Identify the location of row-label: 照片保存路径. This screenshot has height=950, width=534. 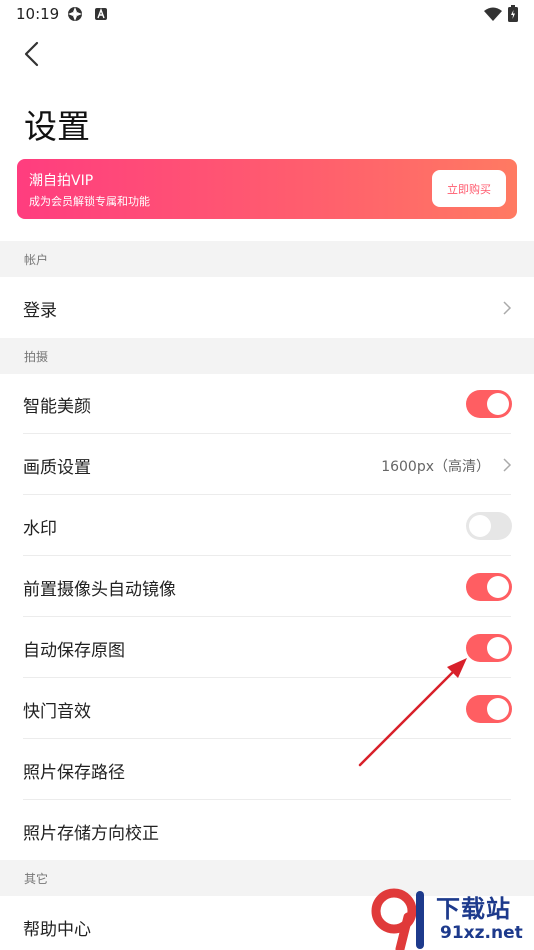
(74, 773).